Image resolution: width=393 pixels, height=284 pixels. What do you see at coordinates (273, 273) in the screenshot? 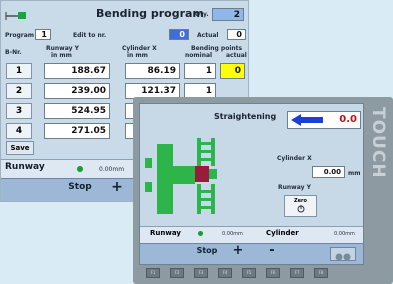
I see `function-key-f6: F6` at bounding box center [273, 273].